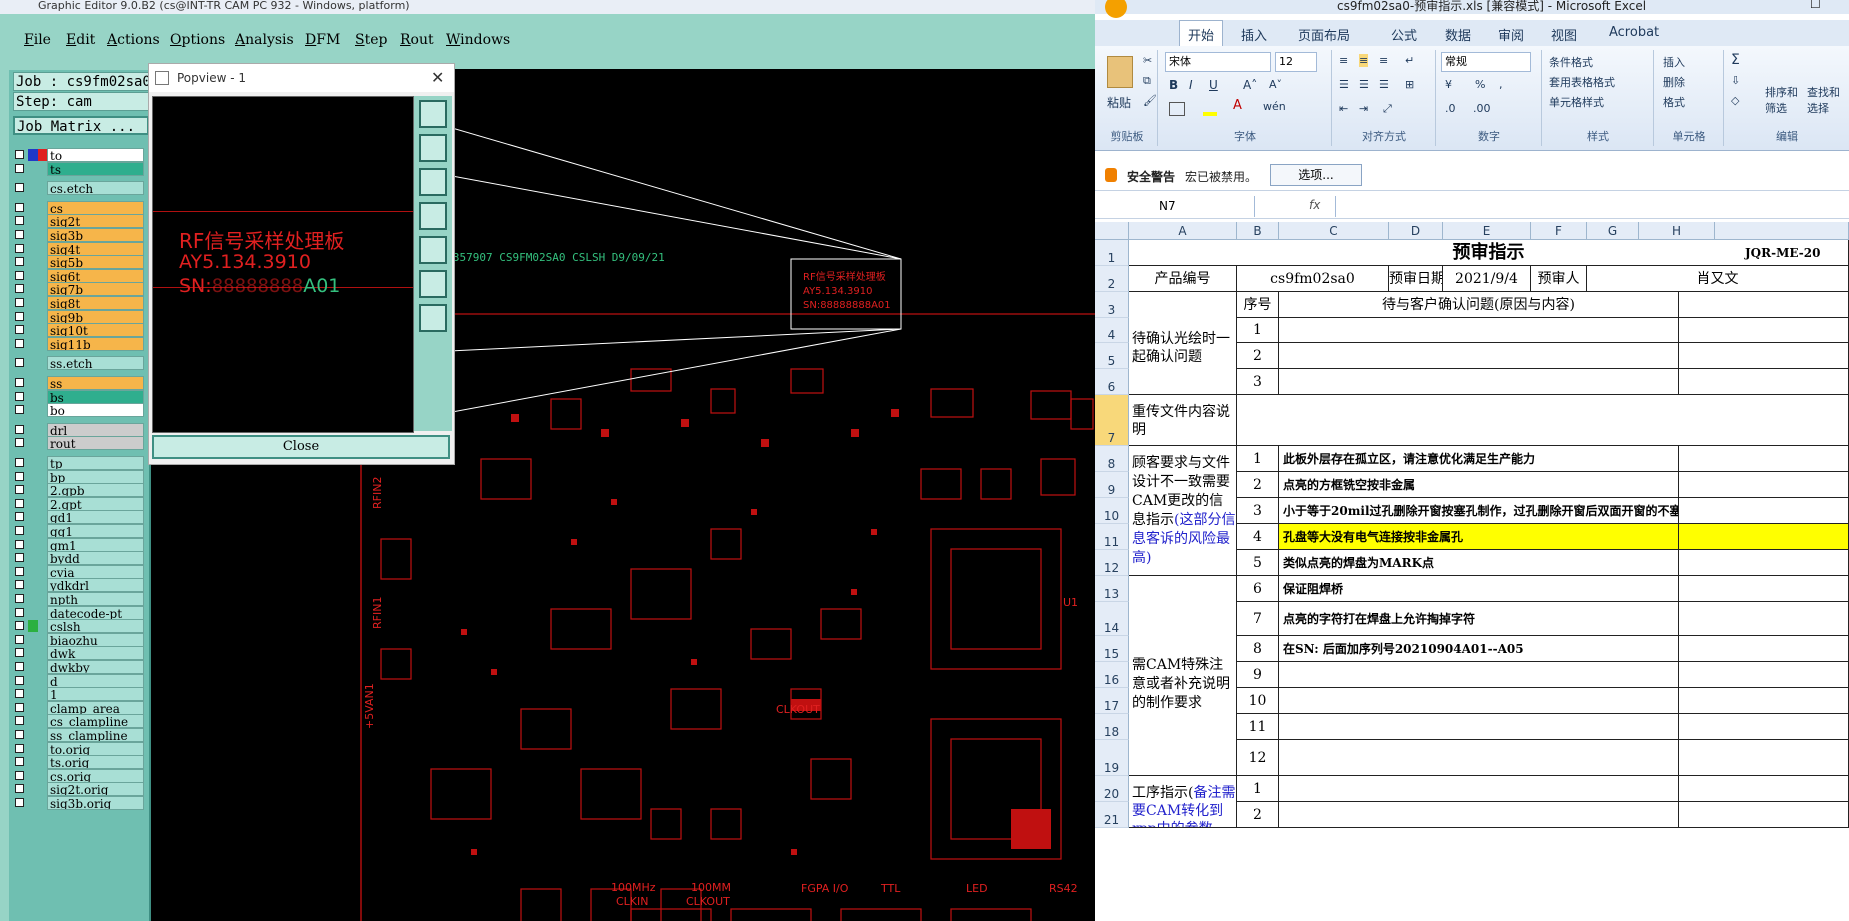 The image size is (1849, 921). Describe the element at coordinates (1112, 330) in the screenshot. I see `row-header: 4` at that location.